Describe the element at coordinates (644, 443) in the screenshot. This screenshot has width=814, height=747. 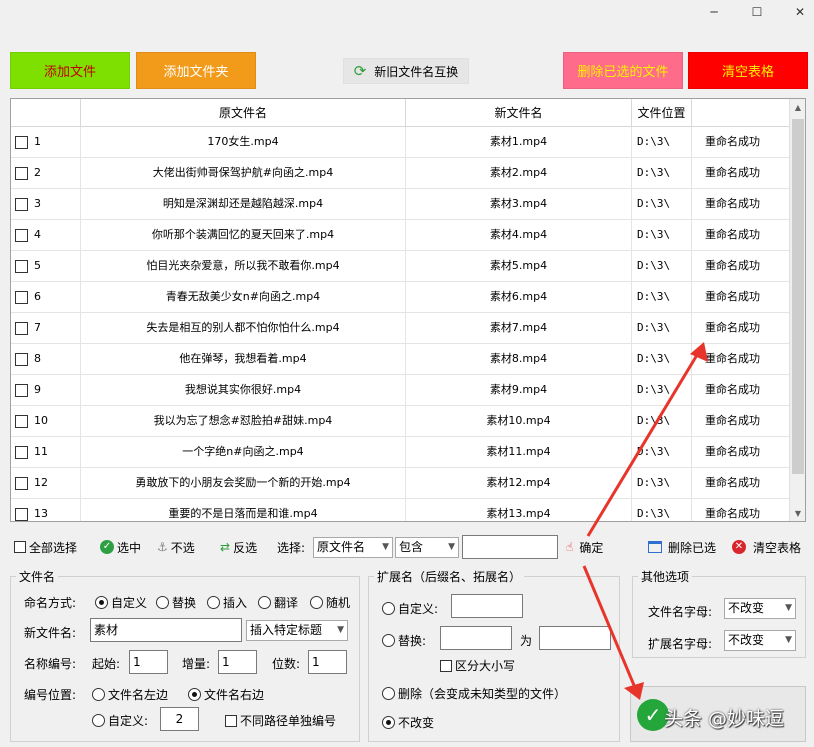
I see `arrow-to-status` at that location.